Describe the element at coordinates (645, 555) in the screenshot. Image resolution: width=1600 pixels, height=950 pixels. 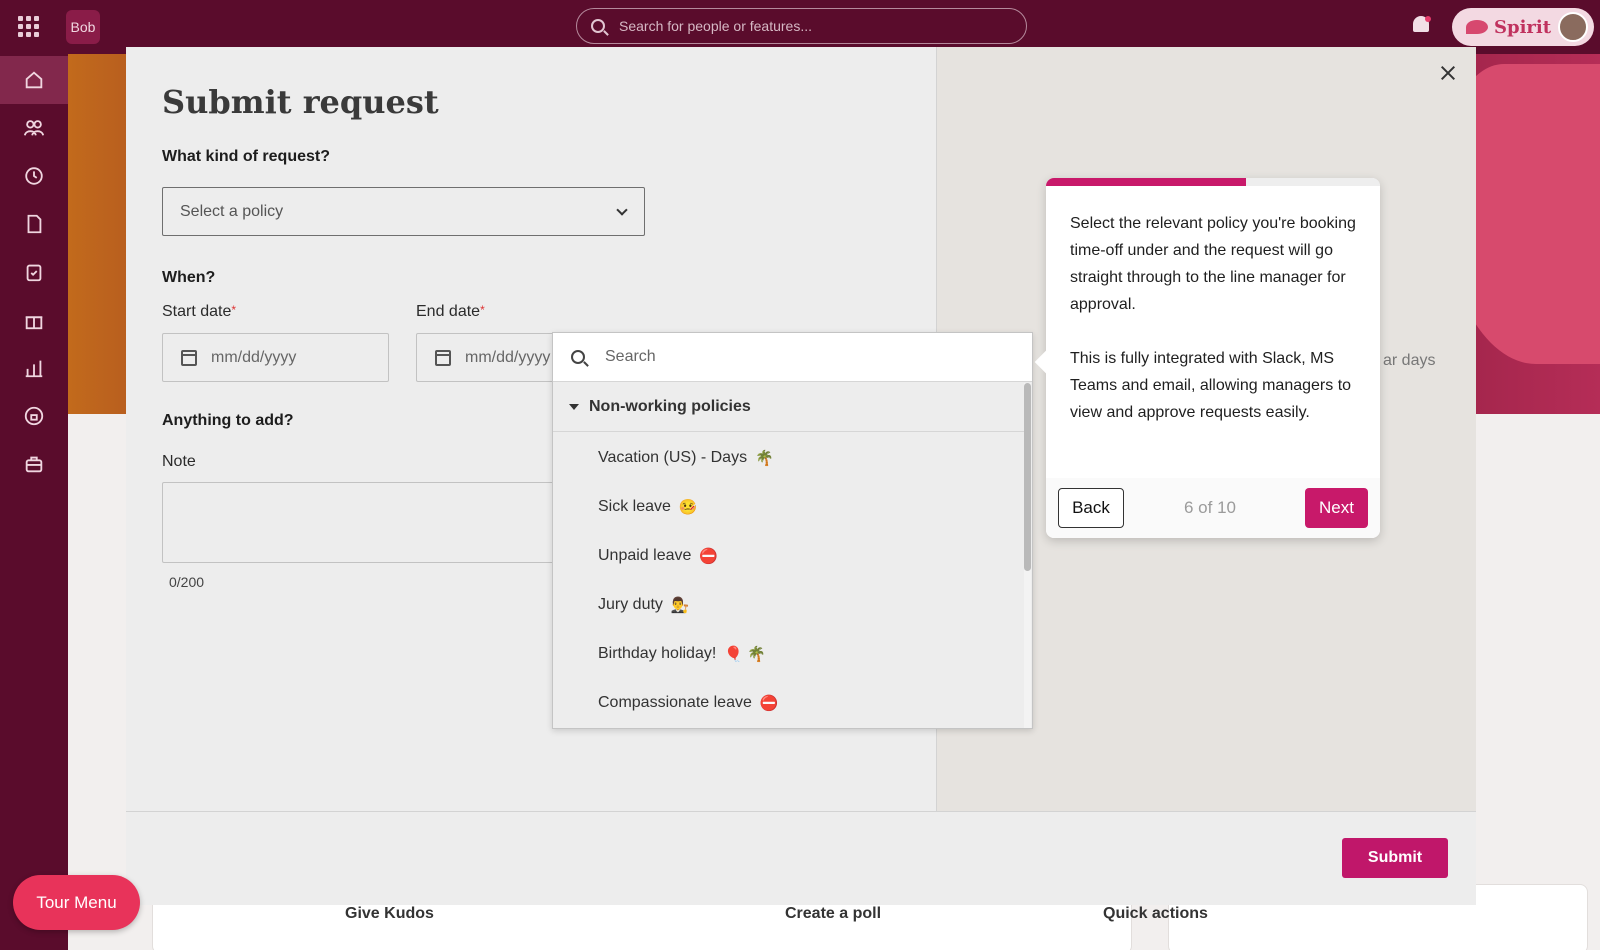
I see `policy-option-label: Unpaid leave` at that location.